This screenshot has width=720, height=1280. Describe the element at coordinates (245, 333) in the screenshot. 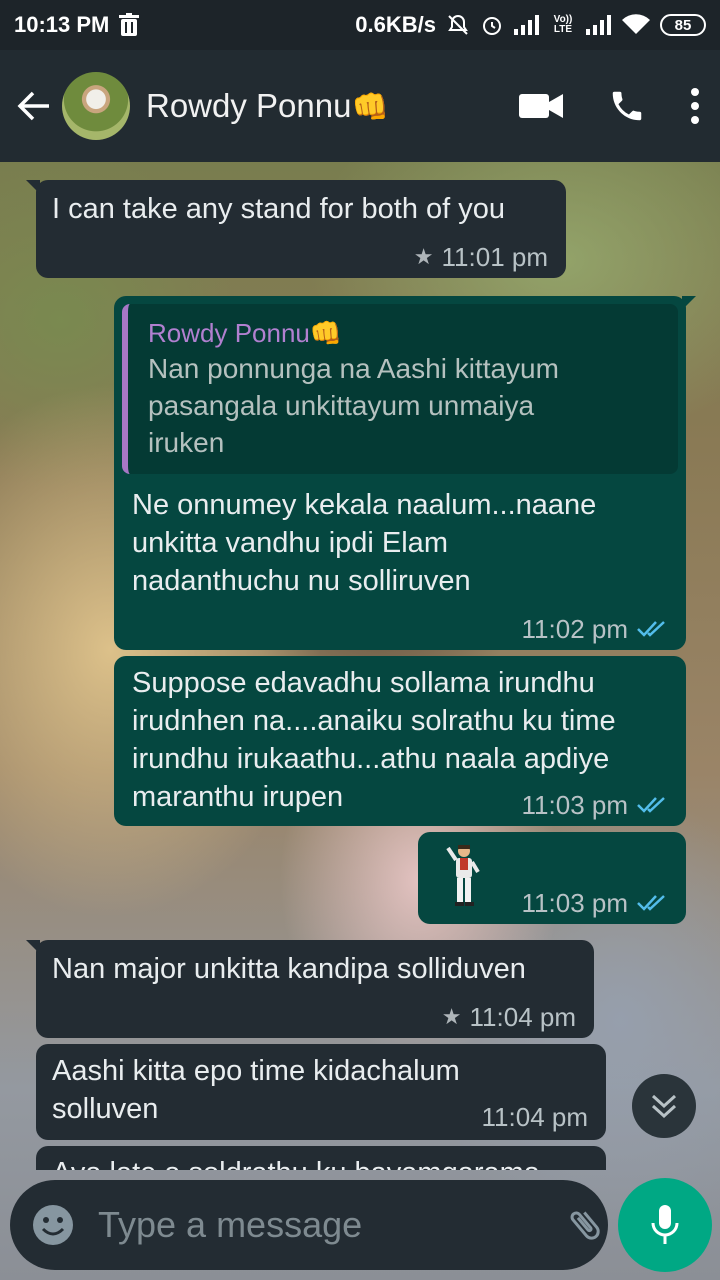

I see `quote-author: Rowdy Ponnu👊` at that location.